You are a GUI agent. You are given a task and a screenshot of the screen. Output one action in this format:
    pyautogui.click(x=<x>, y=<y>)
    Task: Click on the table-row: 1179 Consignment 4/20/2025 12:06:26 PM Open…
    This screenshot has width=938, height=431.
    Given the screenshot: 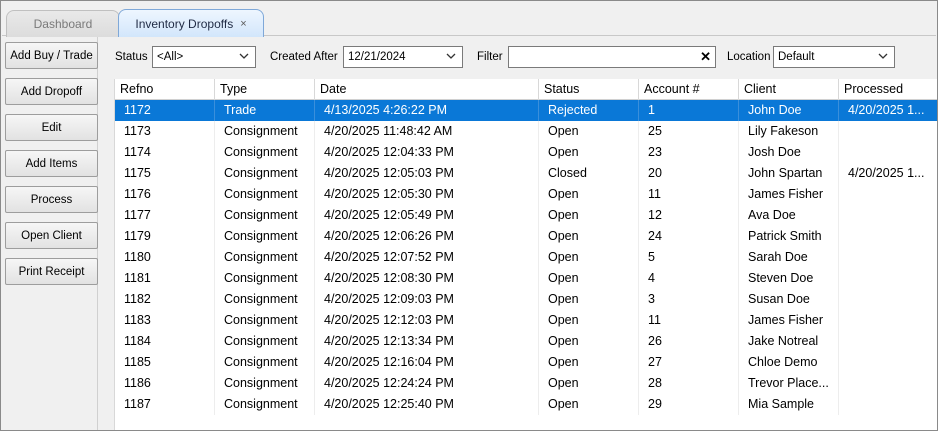 What is the action you would take?
    pyautogui.click(x=526, y=236)
    